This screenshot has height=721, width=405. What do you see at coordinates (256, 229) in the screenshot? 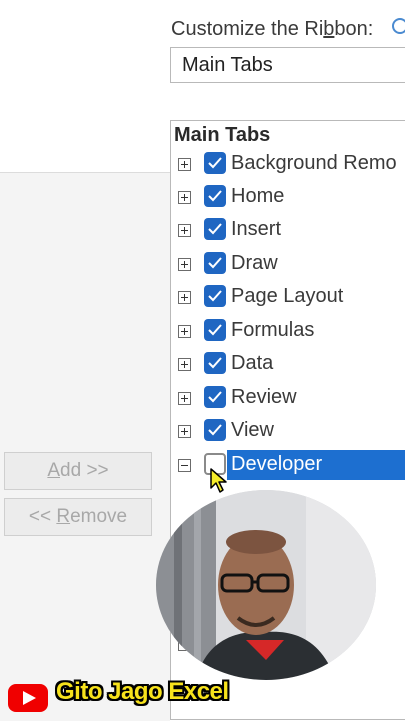
I see `tree-item-label: Insert` at bounding box center [256, 229].